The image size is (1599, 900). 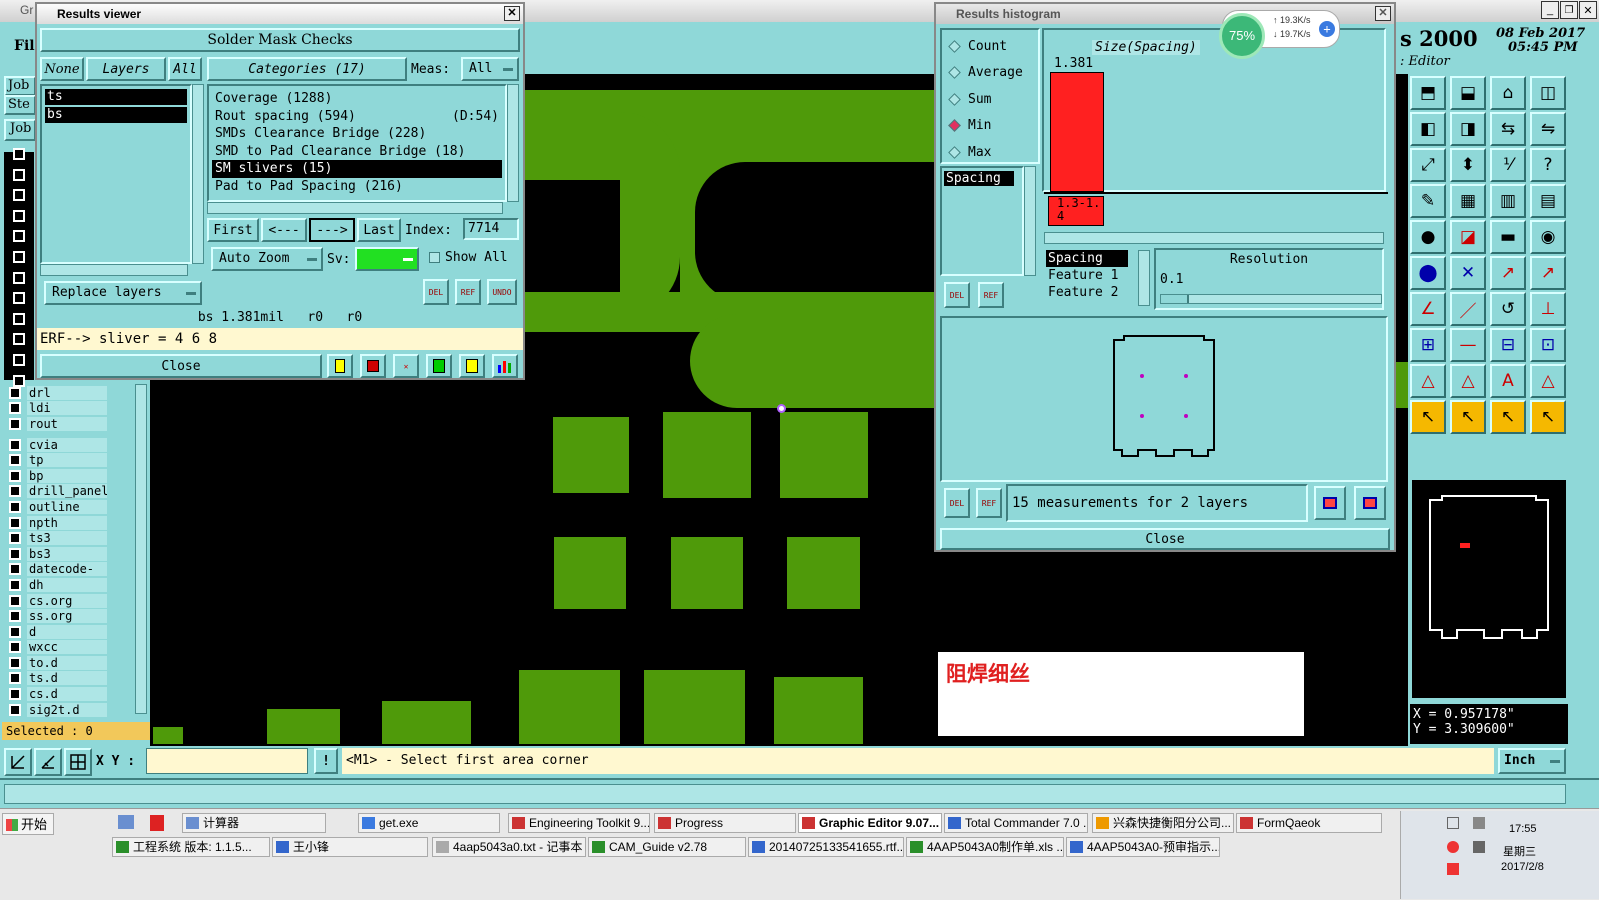 I want to click on layer-row: ts3, so click(x=64, y=538).